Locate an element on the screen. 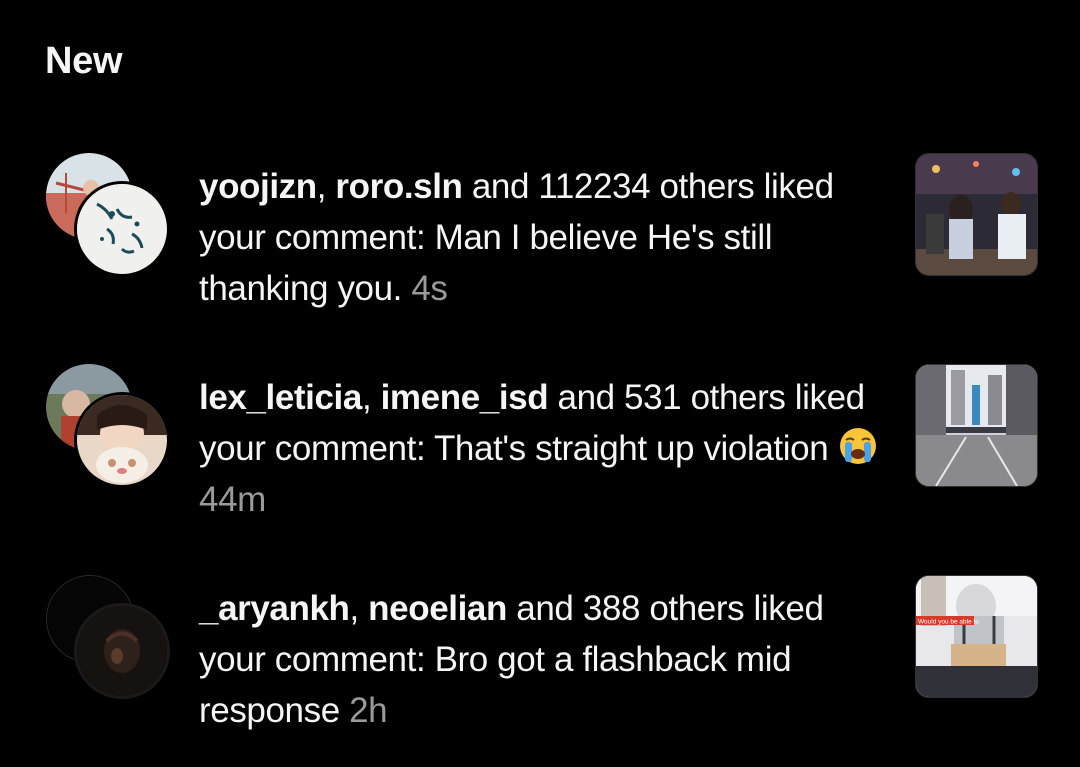  timestamp: 2h is located at coordinates (368, 710).